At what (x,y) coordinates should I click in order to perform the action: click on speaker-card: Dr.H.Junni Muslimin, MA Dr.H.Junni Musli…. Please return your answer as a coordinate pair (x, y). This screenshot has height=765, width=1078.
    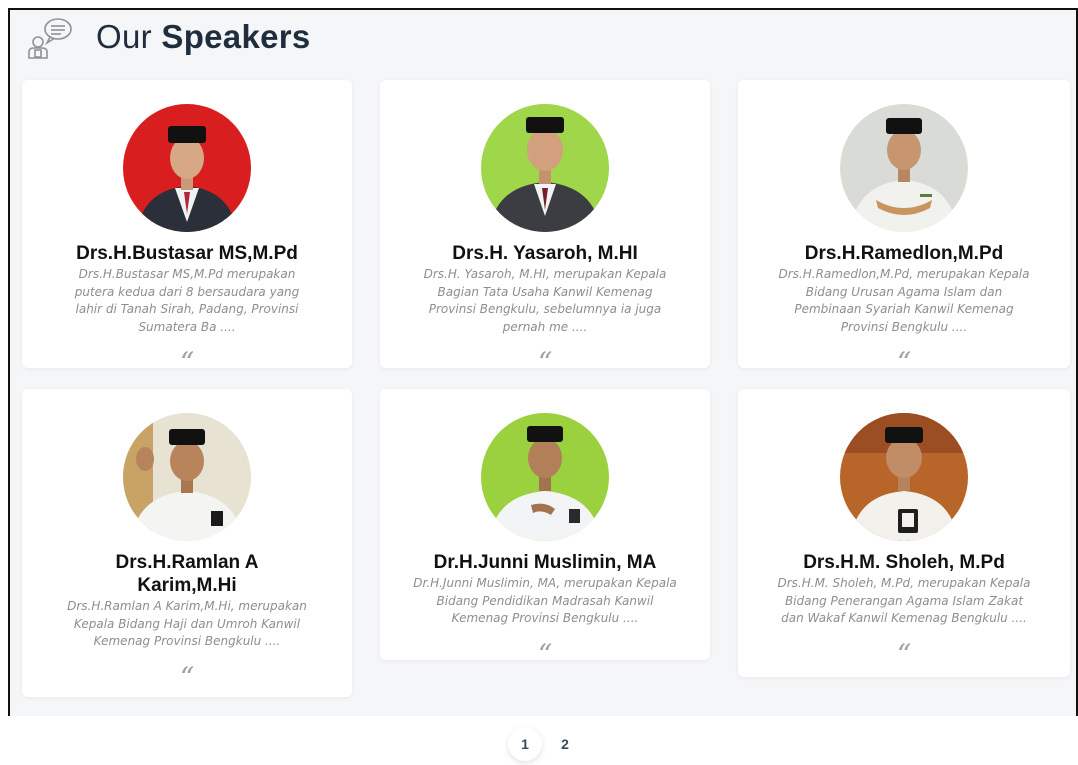
    Looking at the image, I should click on (545, 530).